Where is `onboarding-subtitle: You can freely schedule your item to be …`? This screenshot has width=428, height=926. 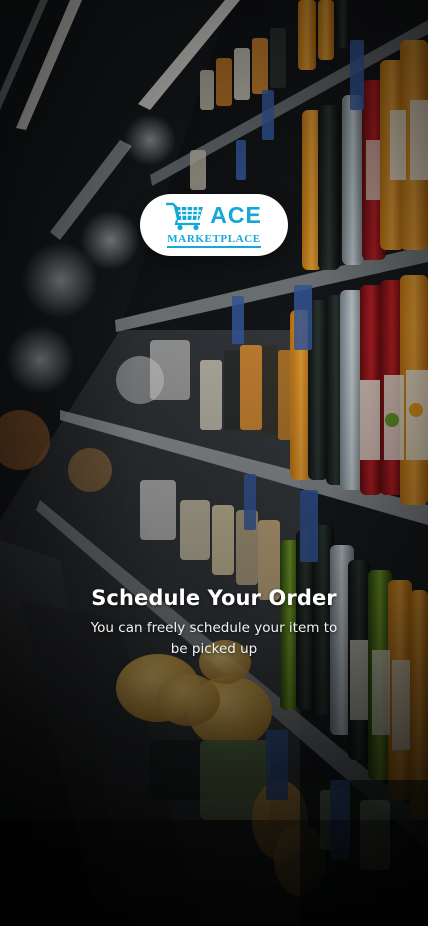
onboarding-subtitle: You can freely schedule your item to be … is located at coordinates (214, 638).